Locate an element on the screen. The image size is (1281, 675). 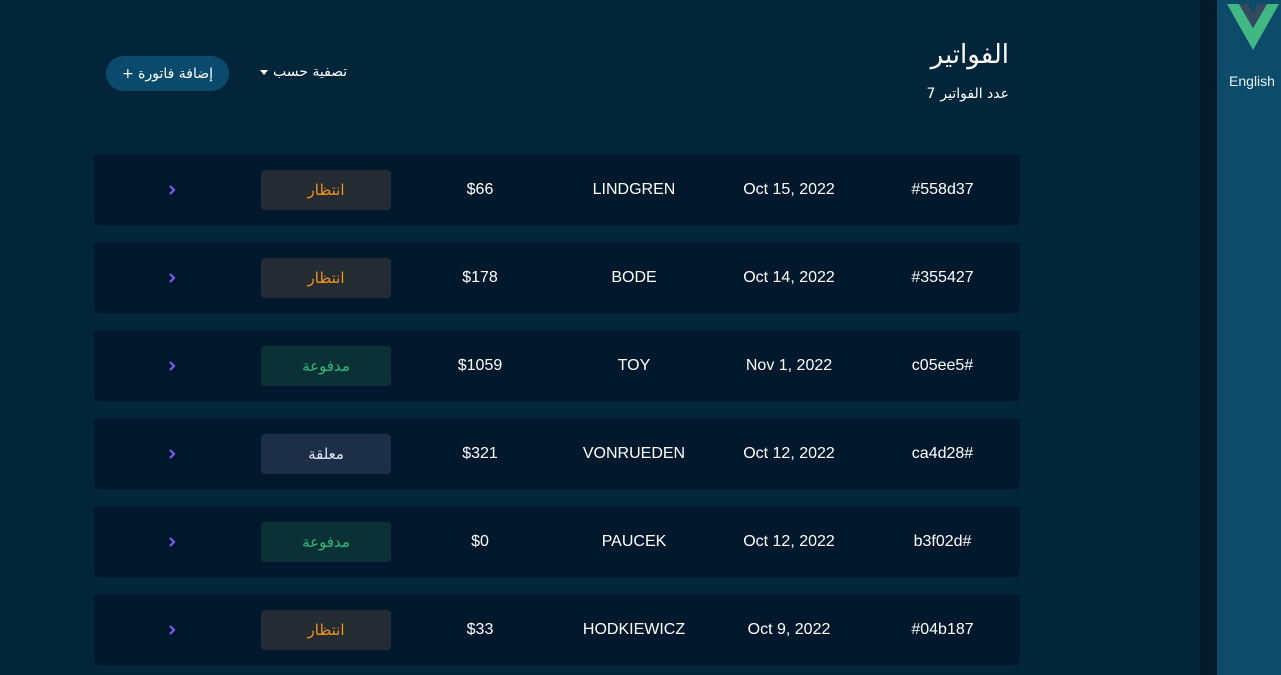
invoice-row: ca4d28# Oct 12, 2022 VONRUEDEN $321 معلقة is located at coordinates (557, 453).